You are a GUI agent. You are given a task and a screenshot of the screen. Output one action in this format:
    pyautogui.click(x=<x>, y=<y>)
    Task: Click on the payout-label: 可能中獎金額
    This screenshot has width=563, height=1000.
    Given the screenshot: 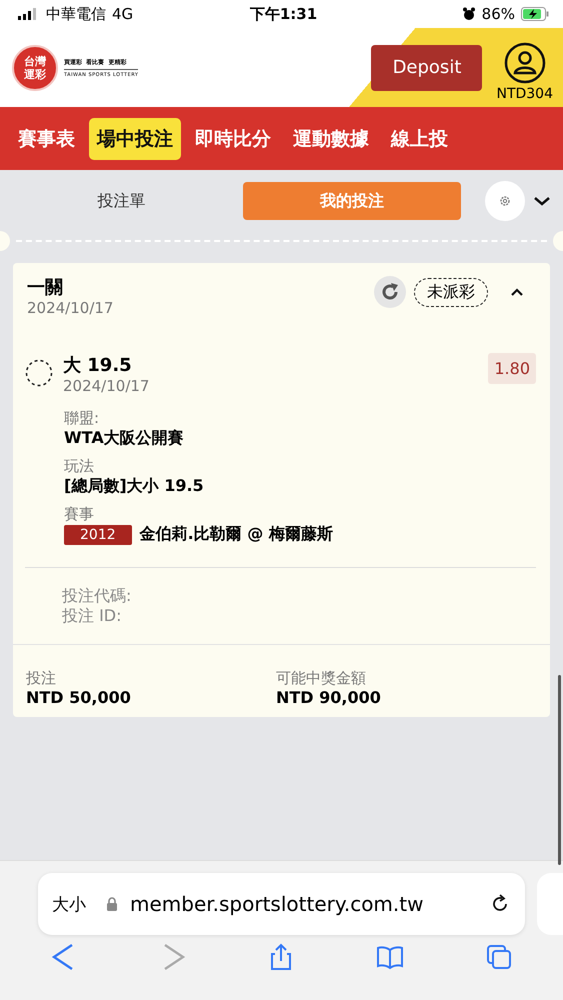 What is the action you would take?
    pyautogui.click(x=321, y=678)
    